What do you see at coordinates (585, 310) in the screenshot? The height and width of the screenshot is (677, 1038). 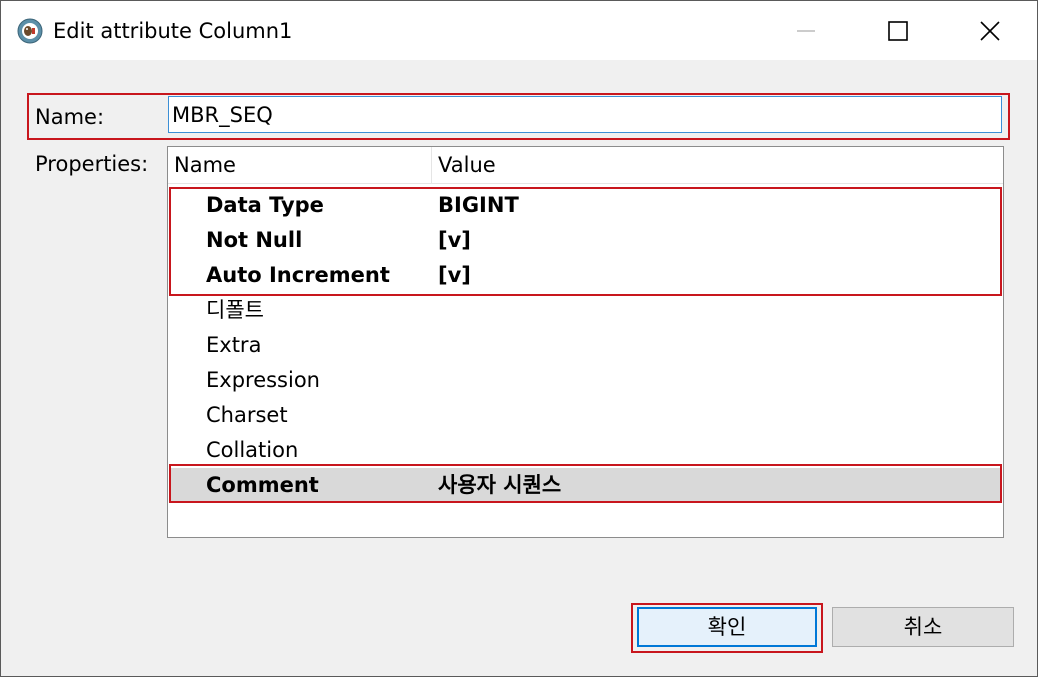 I see `table-row-default: 디폴트` at bounding box center [585, 310].